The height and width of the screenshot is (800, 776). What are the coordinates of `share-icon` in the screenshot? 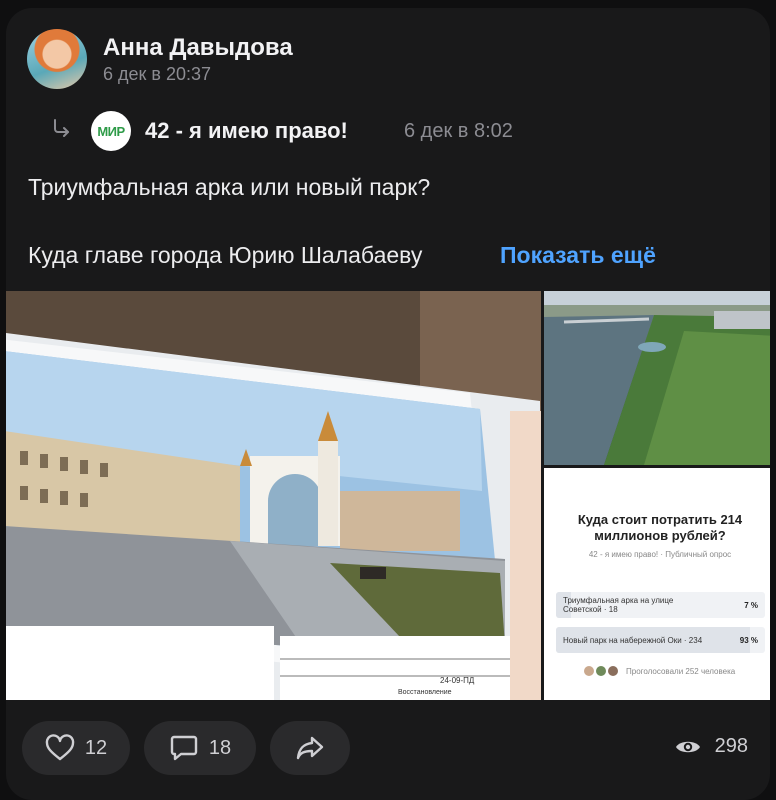 It's located at (310, 748).